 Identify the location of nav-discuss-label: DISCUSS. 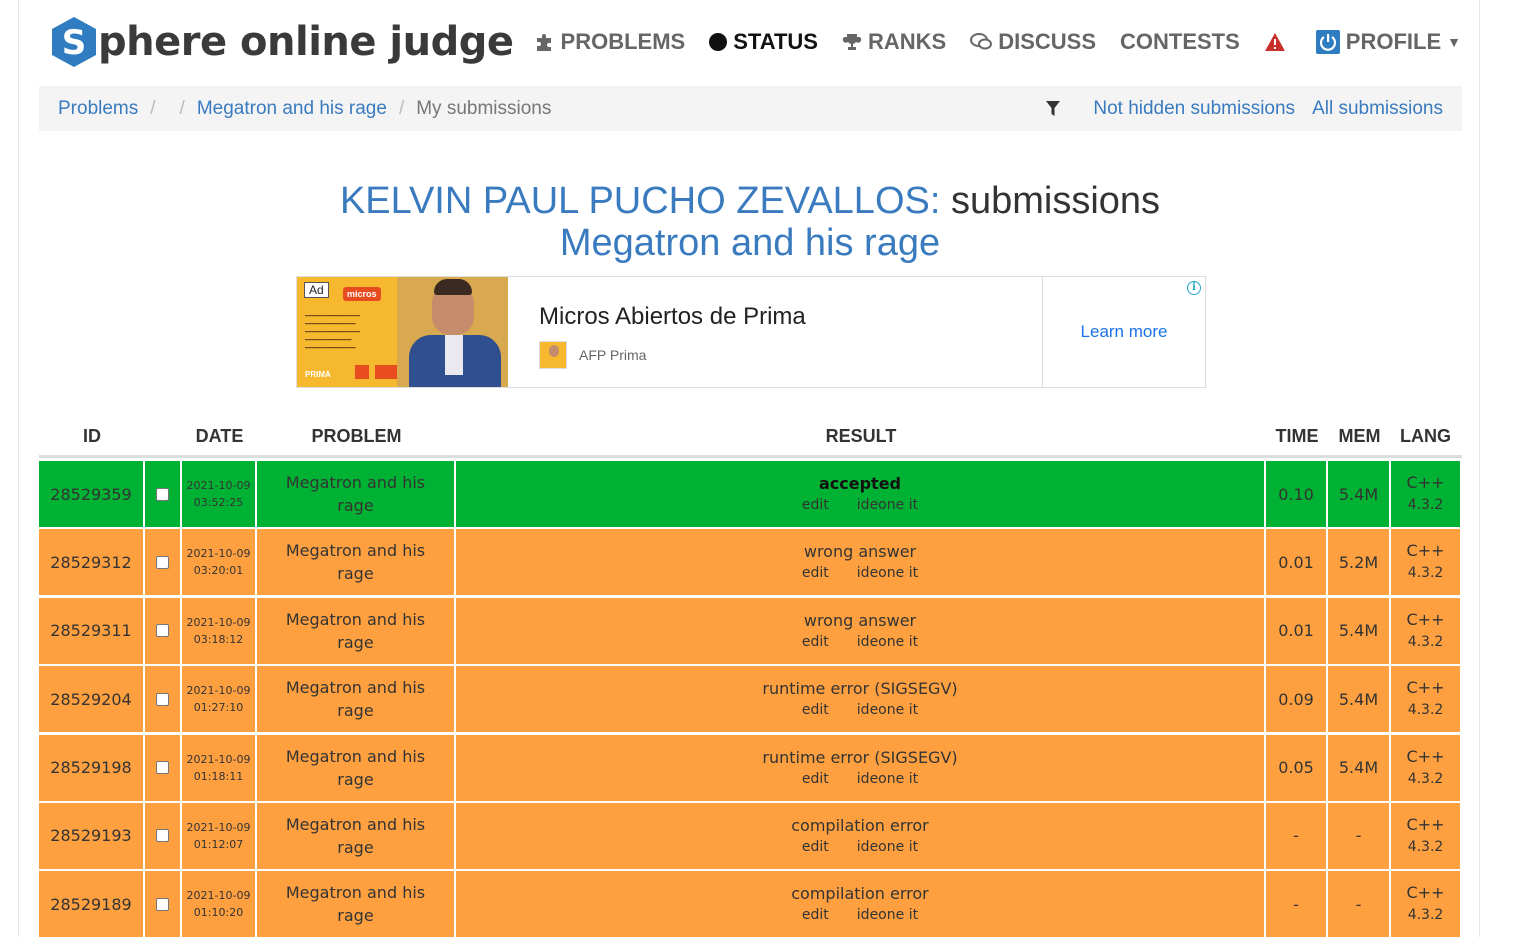
(1047, 41).